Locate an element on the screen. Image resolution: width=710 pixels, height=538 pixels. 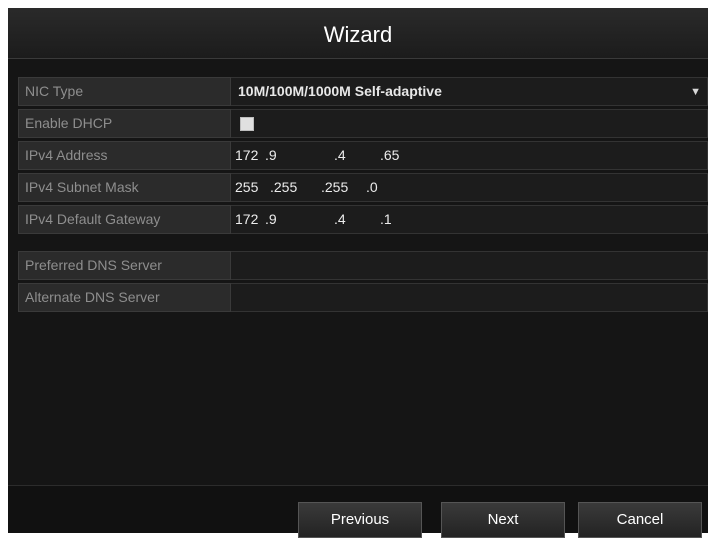
ipv4-address-field: 172 .9 .4 .65 is located at coordinates (469, 155).